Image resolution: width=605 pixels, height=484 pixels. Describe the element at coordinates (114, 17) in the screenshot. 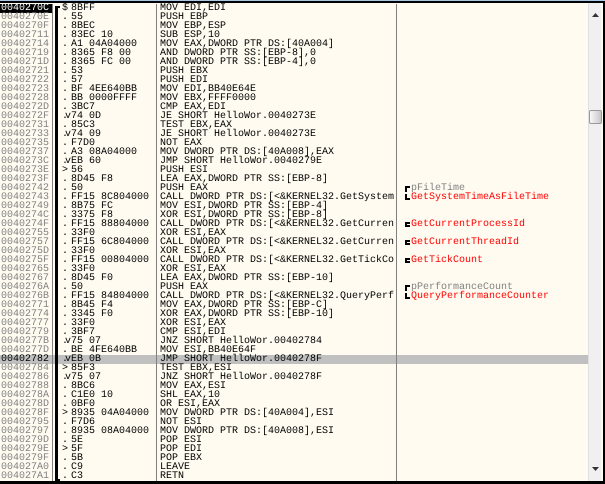

I see `hex-cell: 55` at that location.